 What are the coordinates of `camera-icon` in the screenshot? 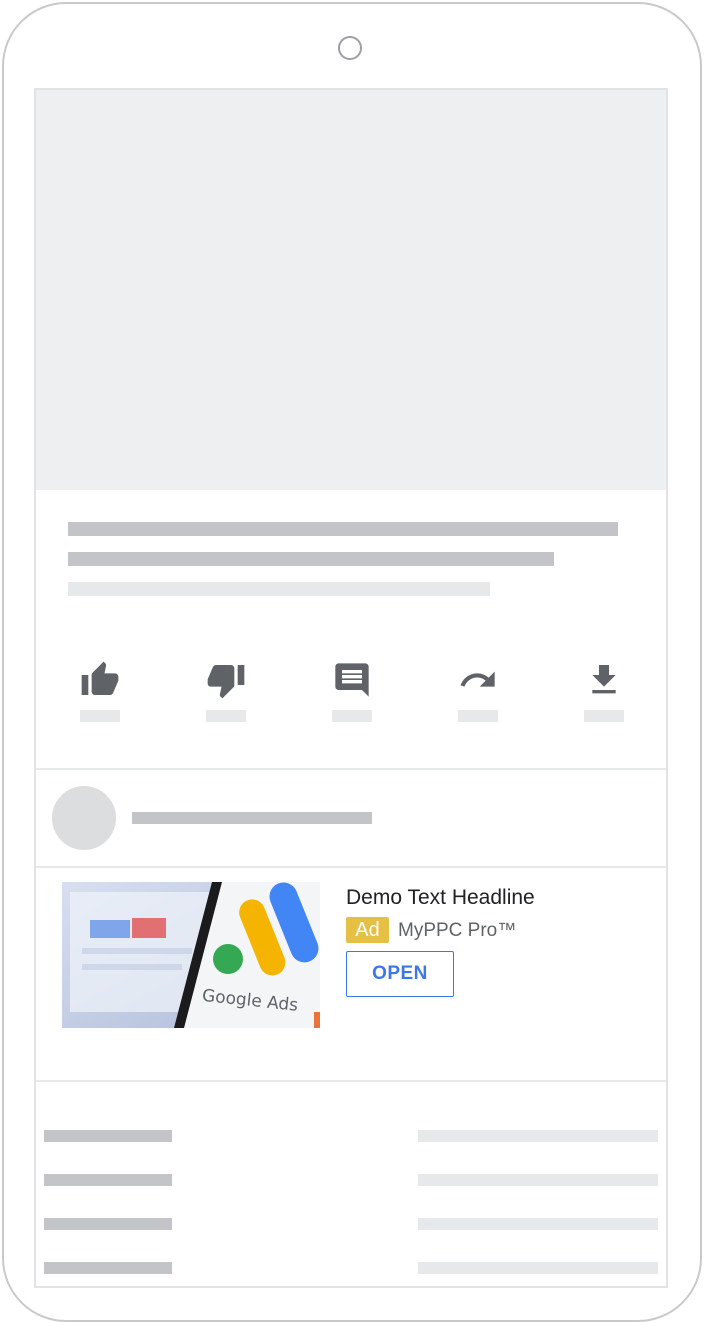 It's located at (350, 48).